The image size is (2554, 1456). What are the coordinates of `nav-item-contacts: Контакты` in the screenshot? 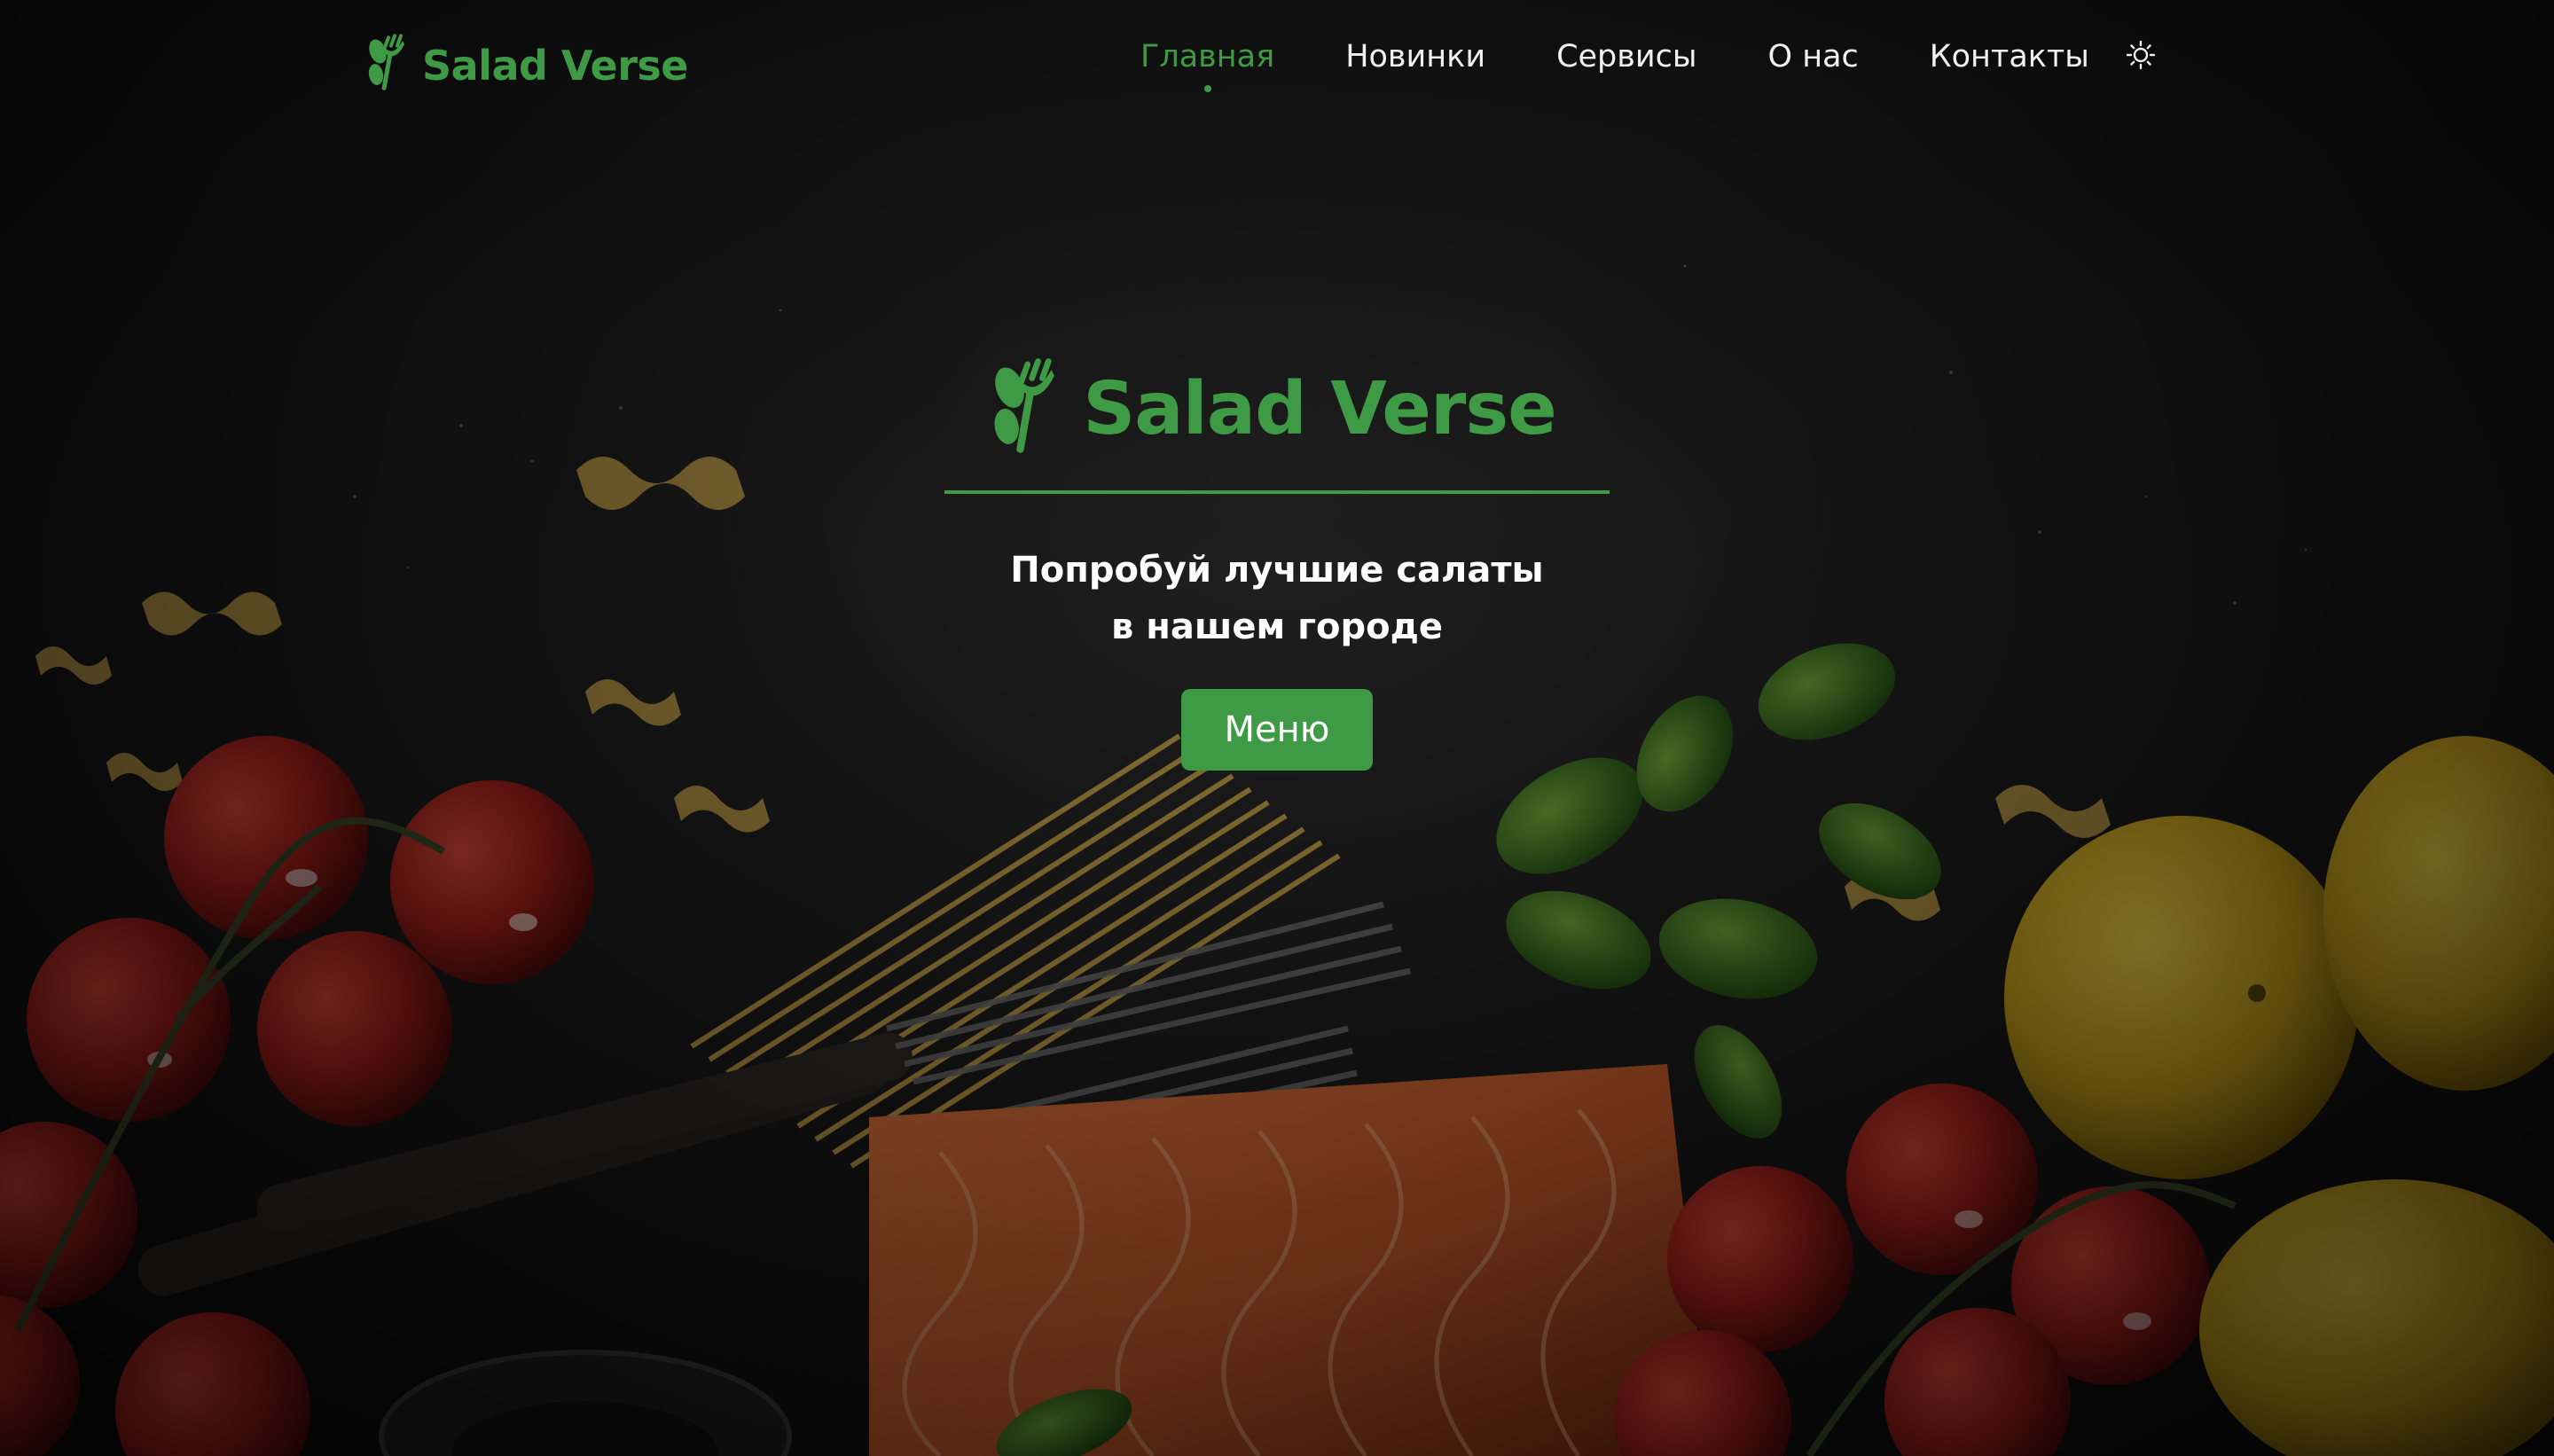 It's located at (2009, 56).